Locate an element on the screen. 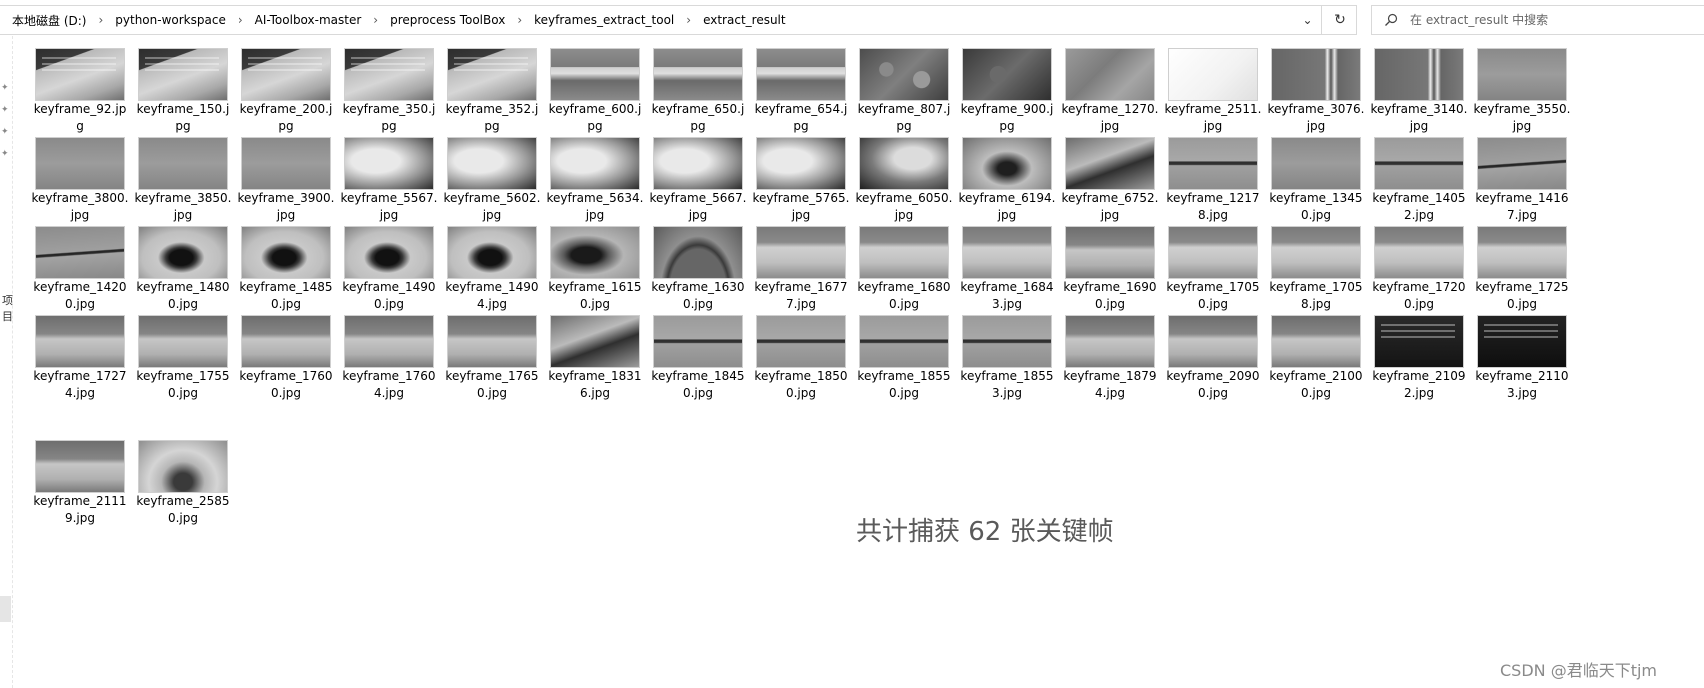 This screenshot has height=688, width=1704. file-item: keyframe_3550. jpg is located at coordinates (1518, 93).